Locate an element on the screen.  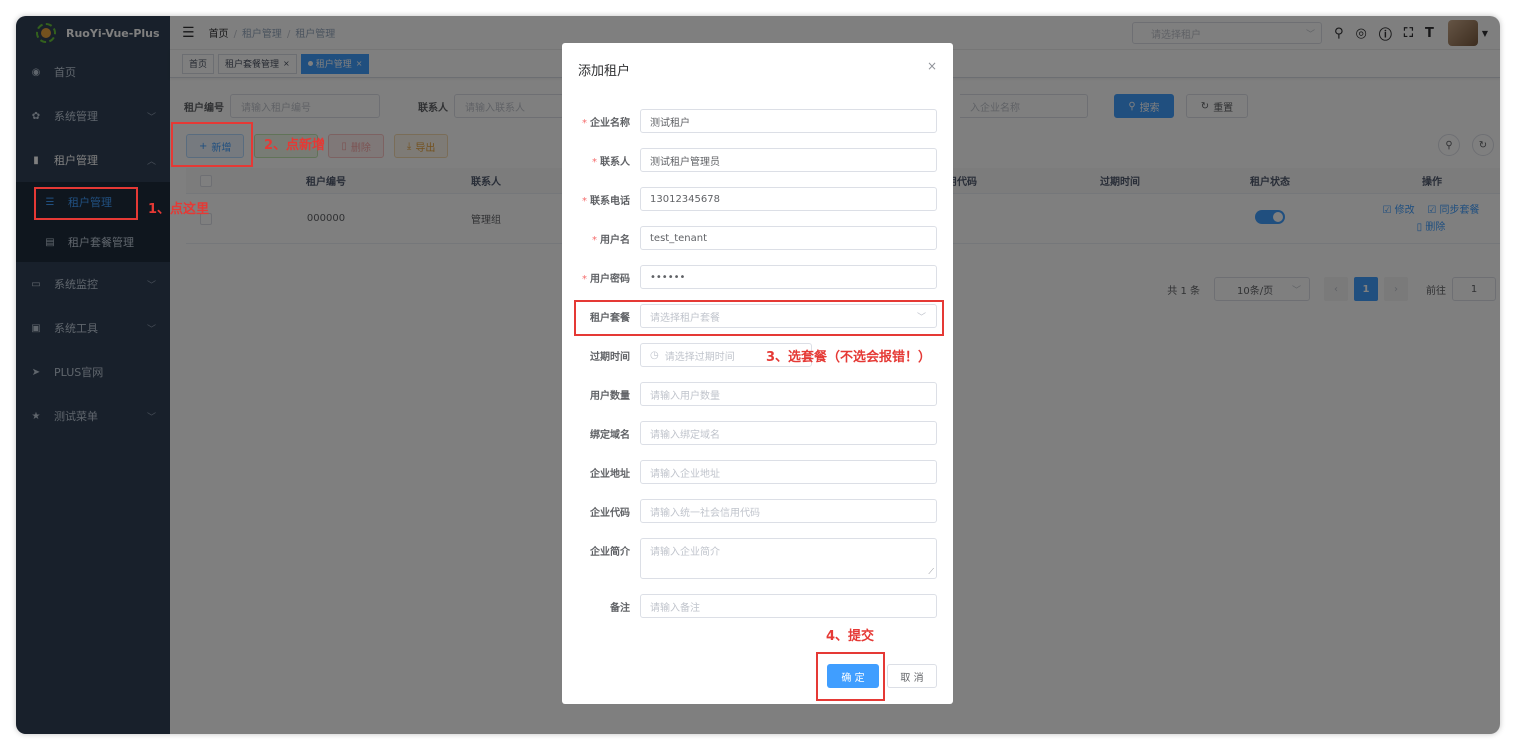
form-row-user-count: 用户数量 请输入用户数量 is located at coordinates (757, 394).